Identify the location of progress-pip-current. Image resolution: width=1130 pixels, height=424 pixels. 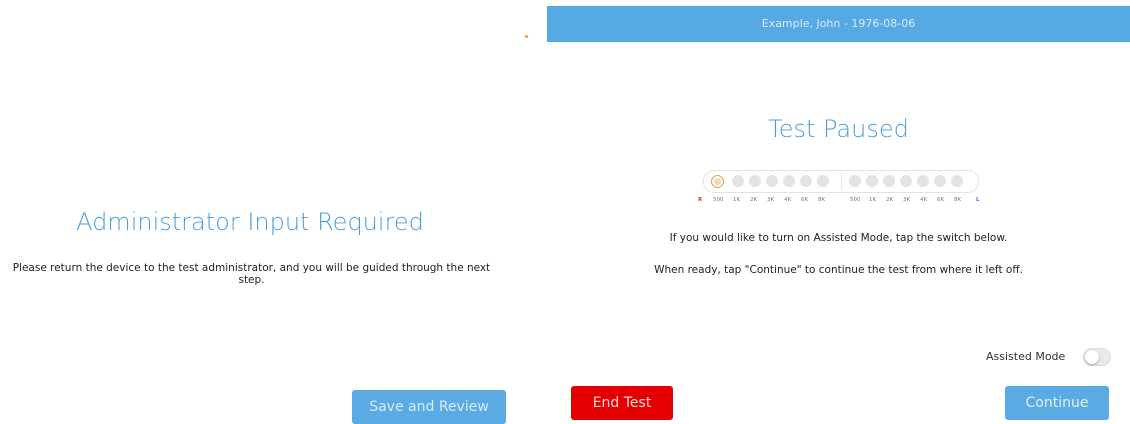
(717, 181).